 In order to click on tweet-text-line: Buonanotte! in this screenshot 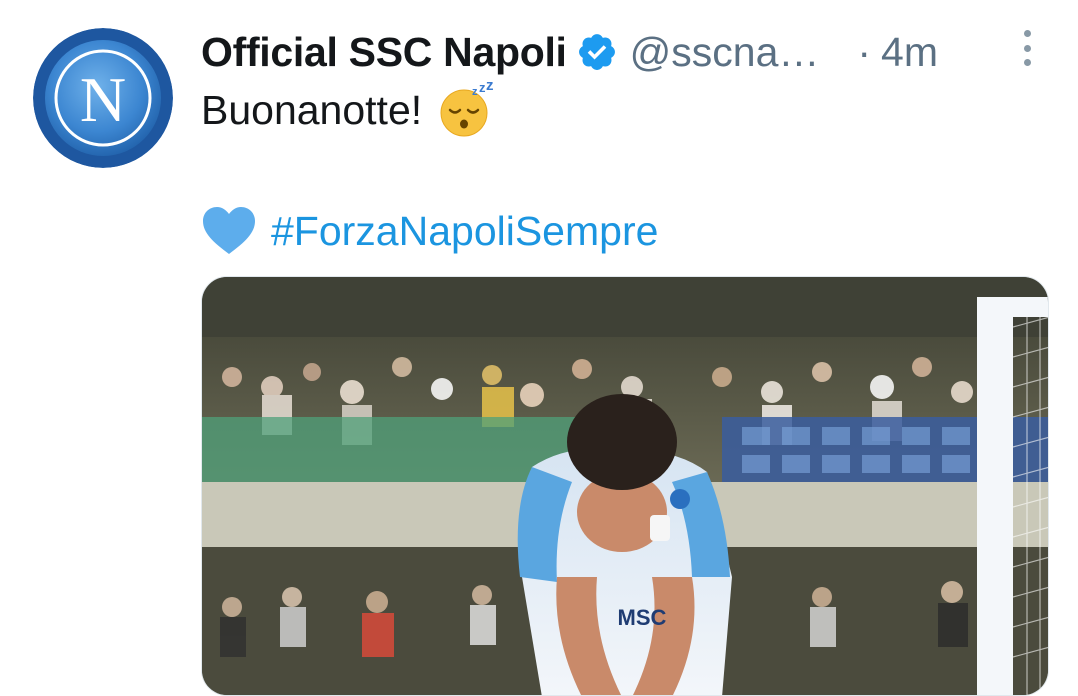, I will do `click(312, 109)`.